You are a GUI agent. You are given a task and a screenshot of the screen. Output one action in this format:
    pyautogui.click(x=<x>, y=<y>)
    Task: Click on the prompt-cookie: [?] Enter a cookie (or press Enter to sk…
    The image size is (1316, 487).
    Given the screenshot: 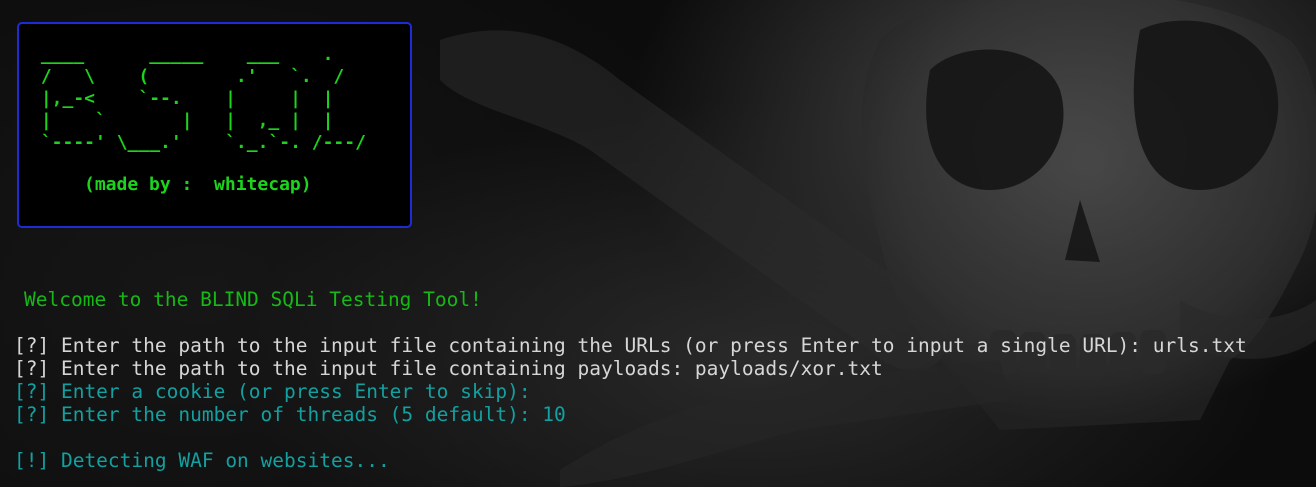 What is the action you would take?
    pyautogui.click(x=272, y=391)
    